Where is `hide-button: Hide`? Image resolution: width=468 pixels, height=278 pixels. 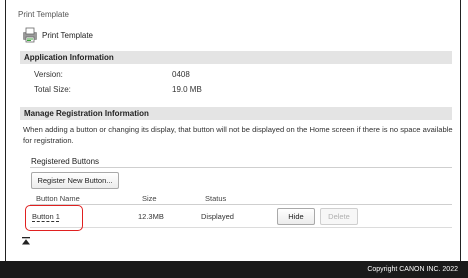
hide-button: Hide is located at coordinates (296, 216).